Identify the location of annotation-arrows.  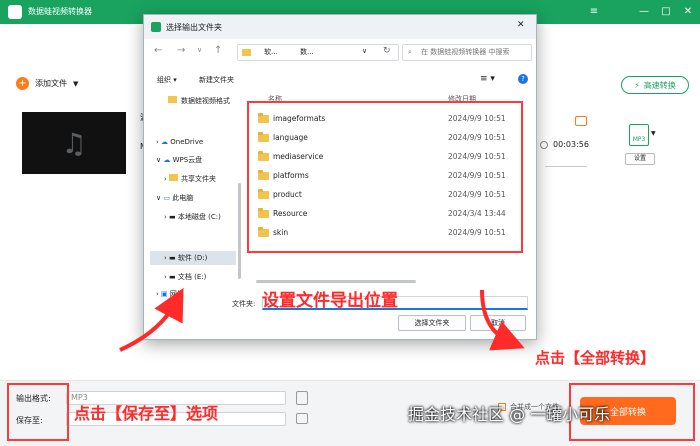
(322, 319).